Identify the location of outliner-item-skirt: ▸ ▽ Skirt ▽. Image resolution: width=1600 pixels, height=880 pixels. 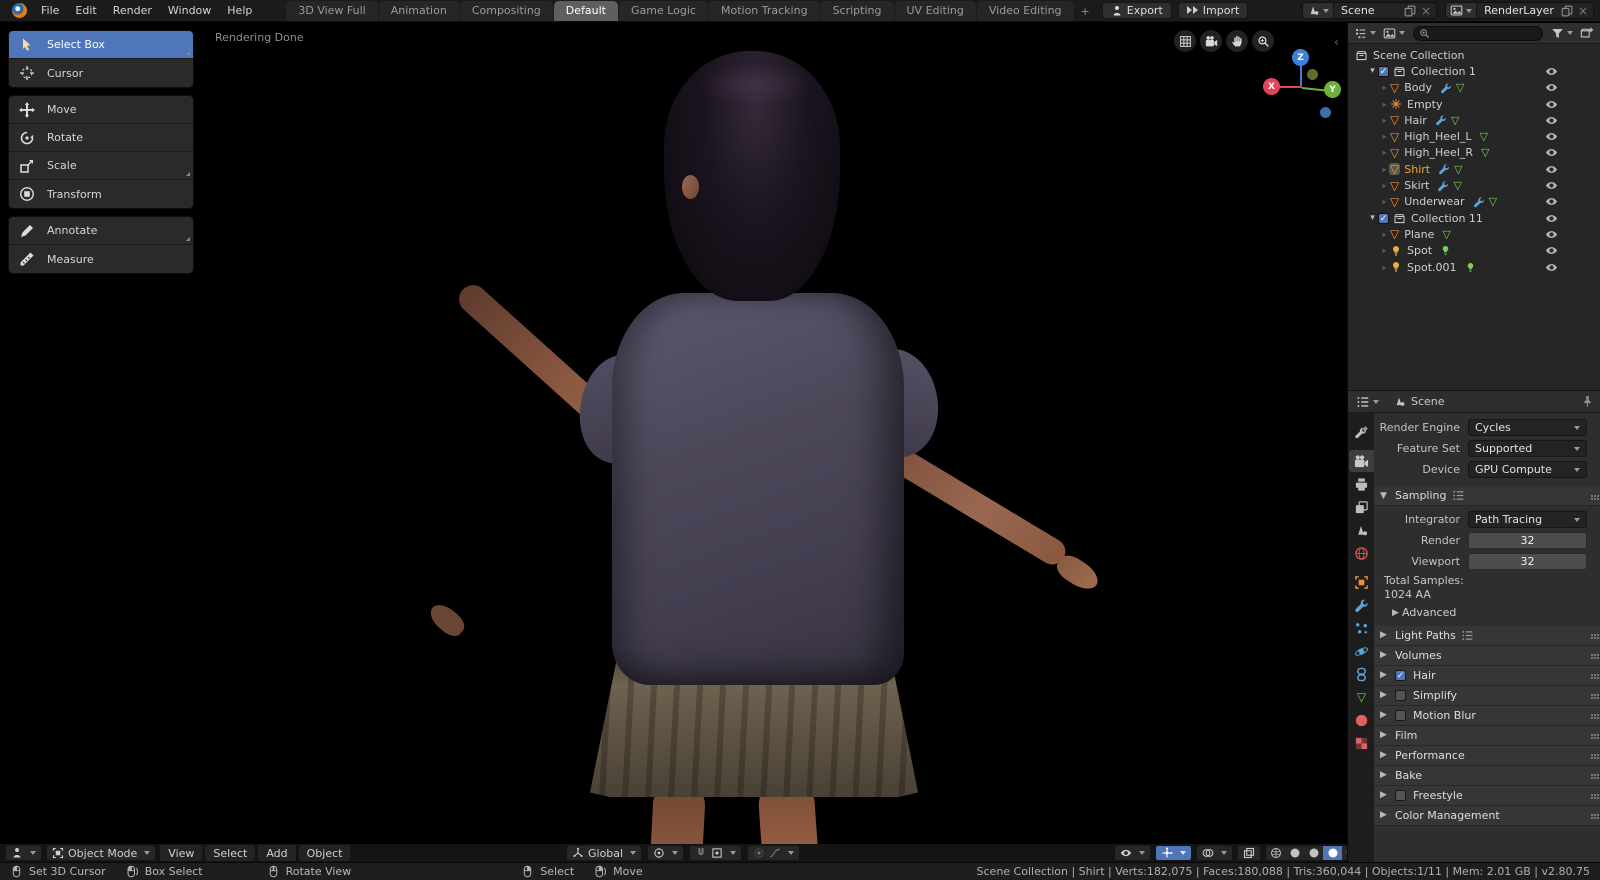
(1474, 185).